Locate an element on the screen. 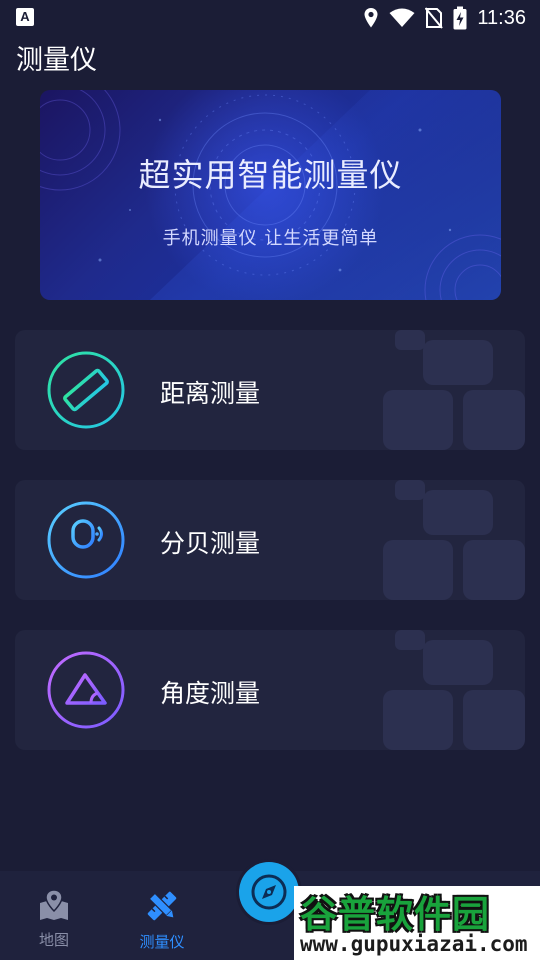 This screenshot has height=960, width=540. card-label: 角度测量 is located at coordinates (210, 693).